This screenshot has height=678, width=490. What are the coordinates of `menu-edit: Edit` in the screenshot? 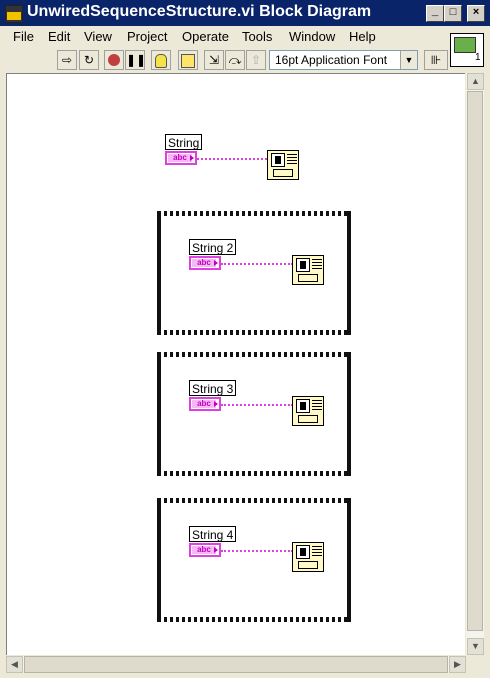 It's located at (59, 36).